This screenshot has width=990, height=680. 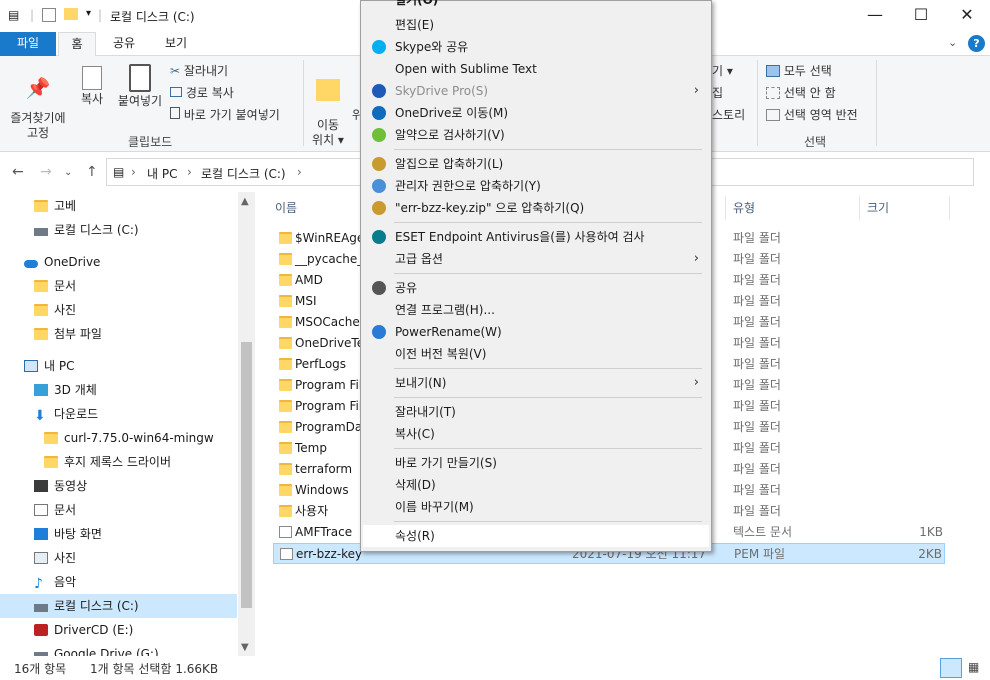 What do you see at coordinates (92, 86) in the screenshot?
I see `copy-button: 복사` at bounding box center [92, 86].